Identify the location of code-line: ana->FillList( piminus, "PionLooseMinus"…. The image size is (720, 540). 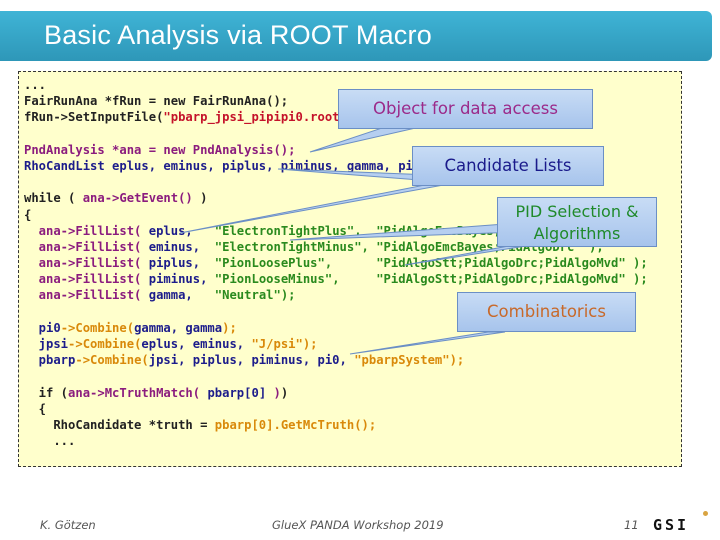
(336, 279).